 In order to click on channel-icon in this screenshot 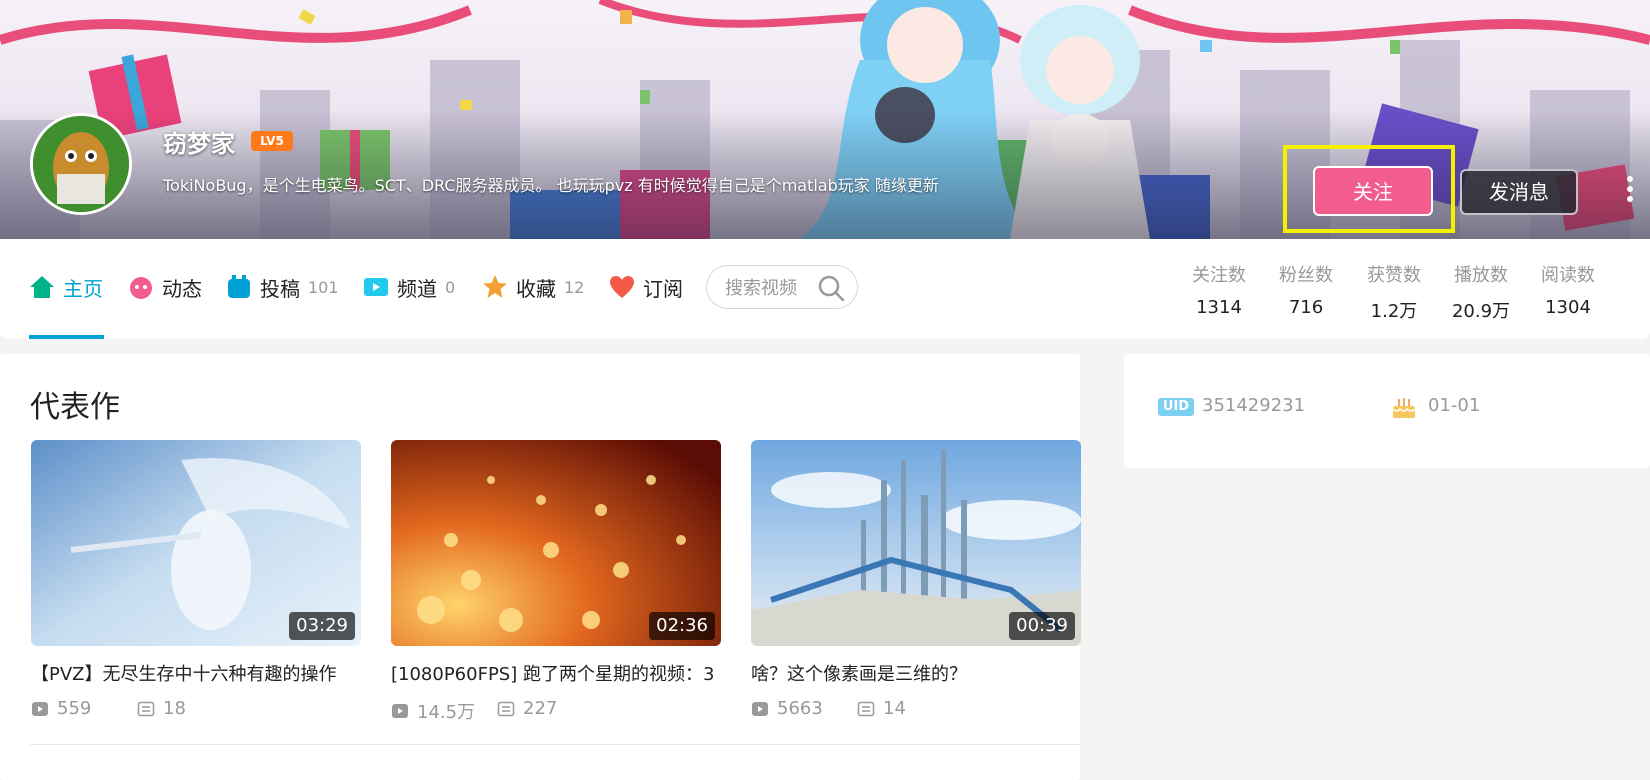, I will do `click(376, 287)`.